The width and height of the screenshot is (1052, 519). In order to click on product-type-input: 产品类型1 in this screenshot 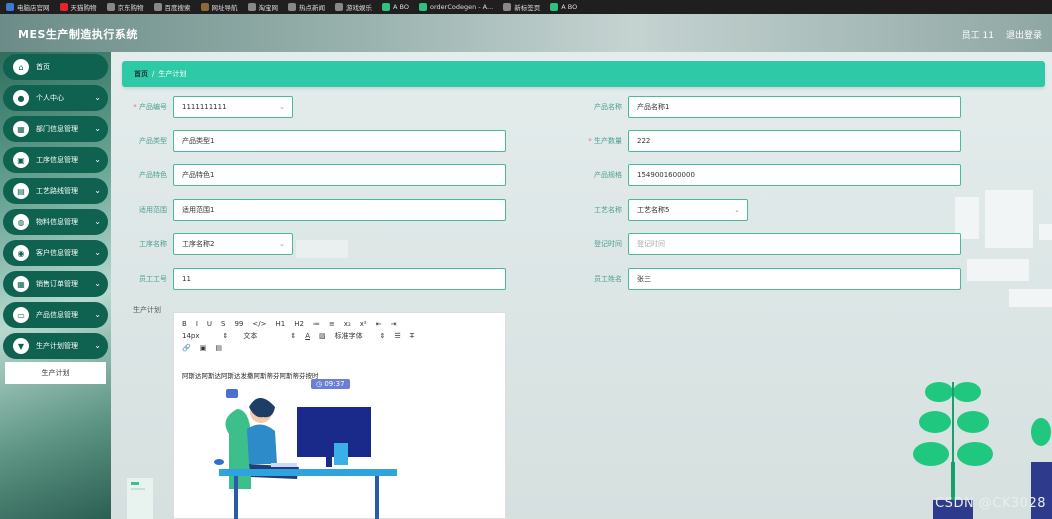, I will do `click(339, 141)`.